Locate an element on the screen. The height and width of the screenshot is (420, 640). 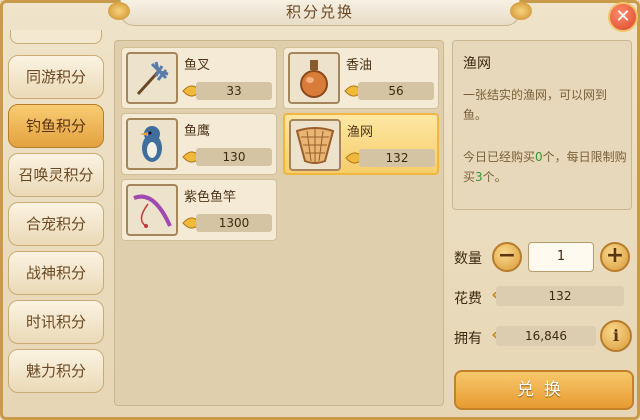
quantity-label: 数量 is located at coordinates (468, 259).